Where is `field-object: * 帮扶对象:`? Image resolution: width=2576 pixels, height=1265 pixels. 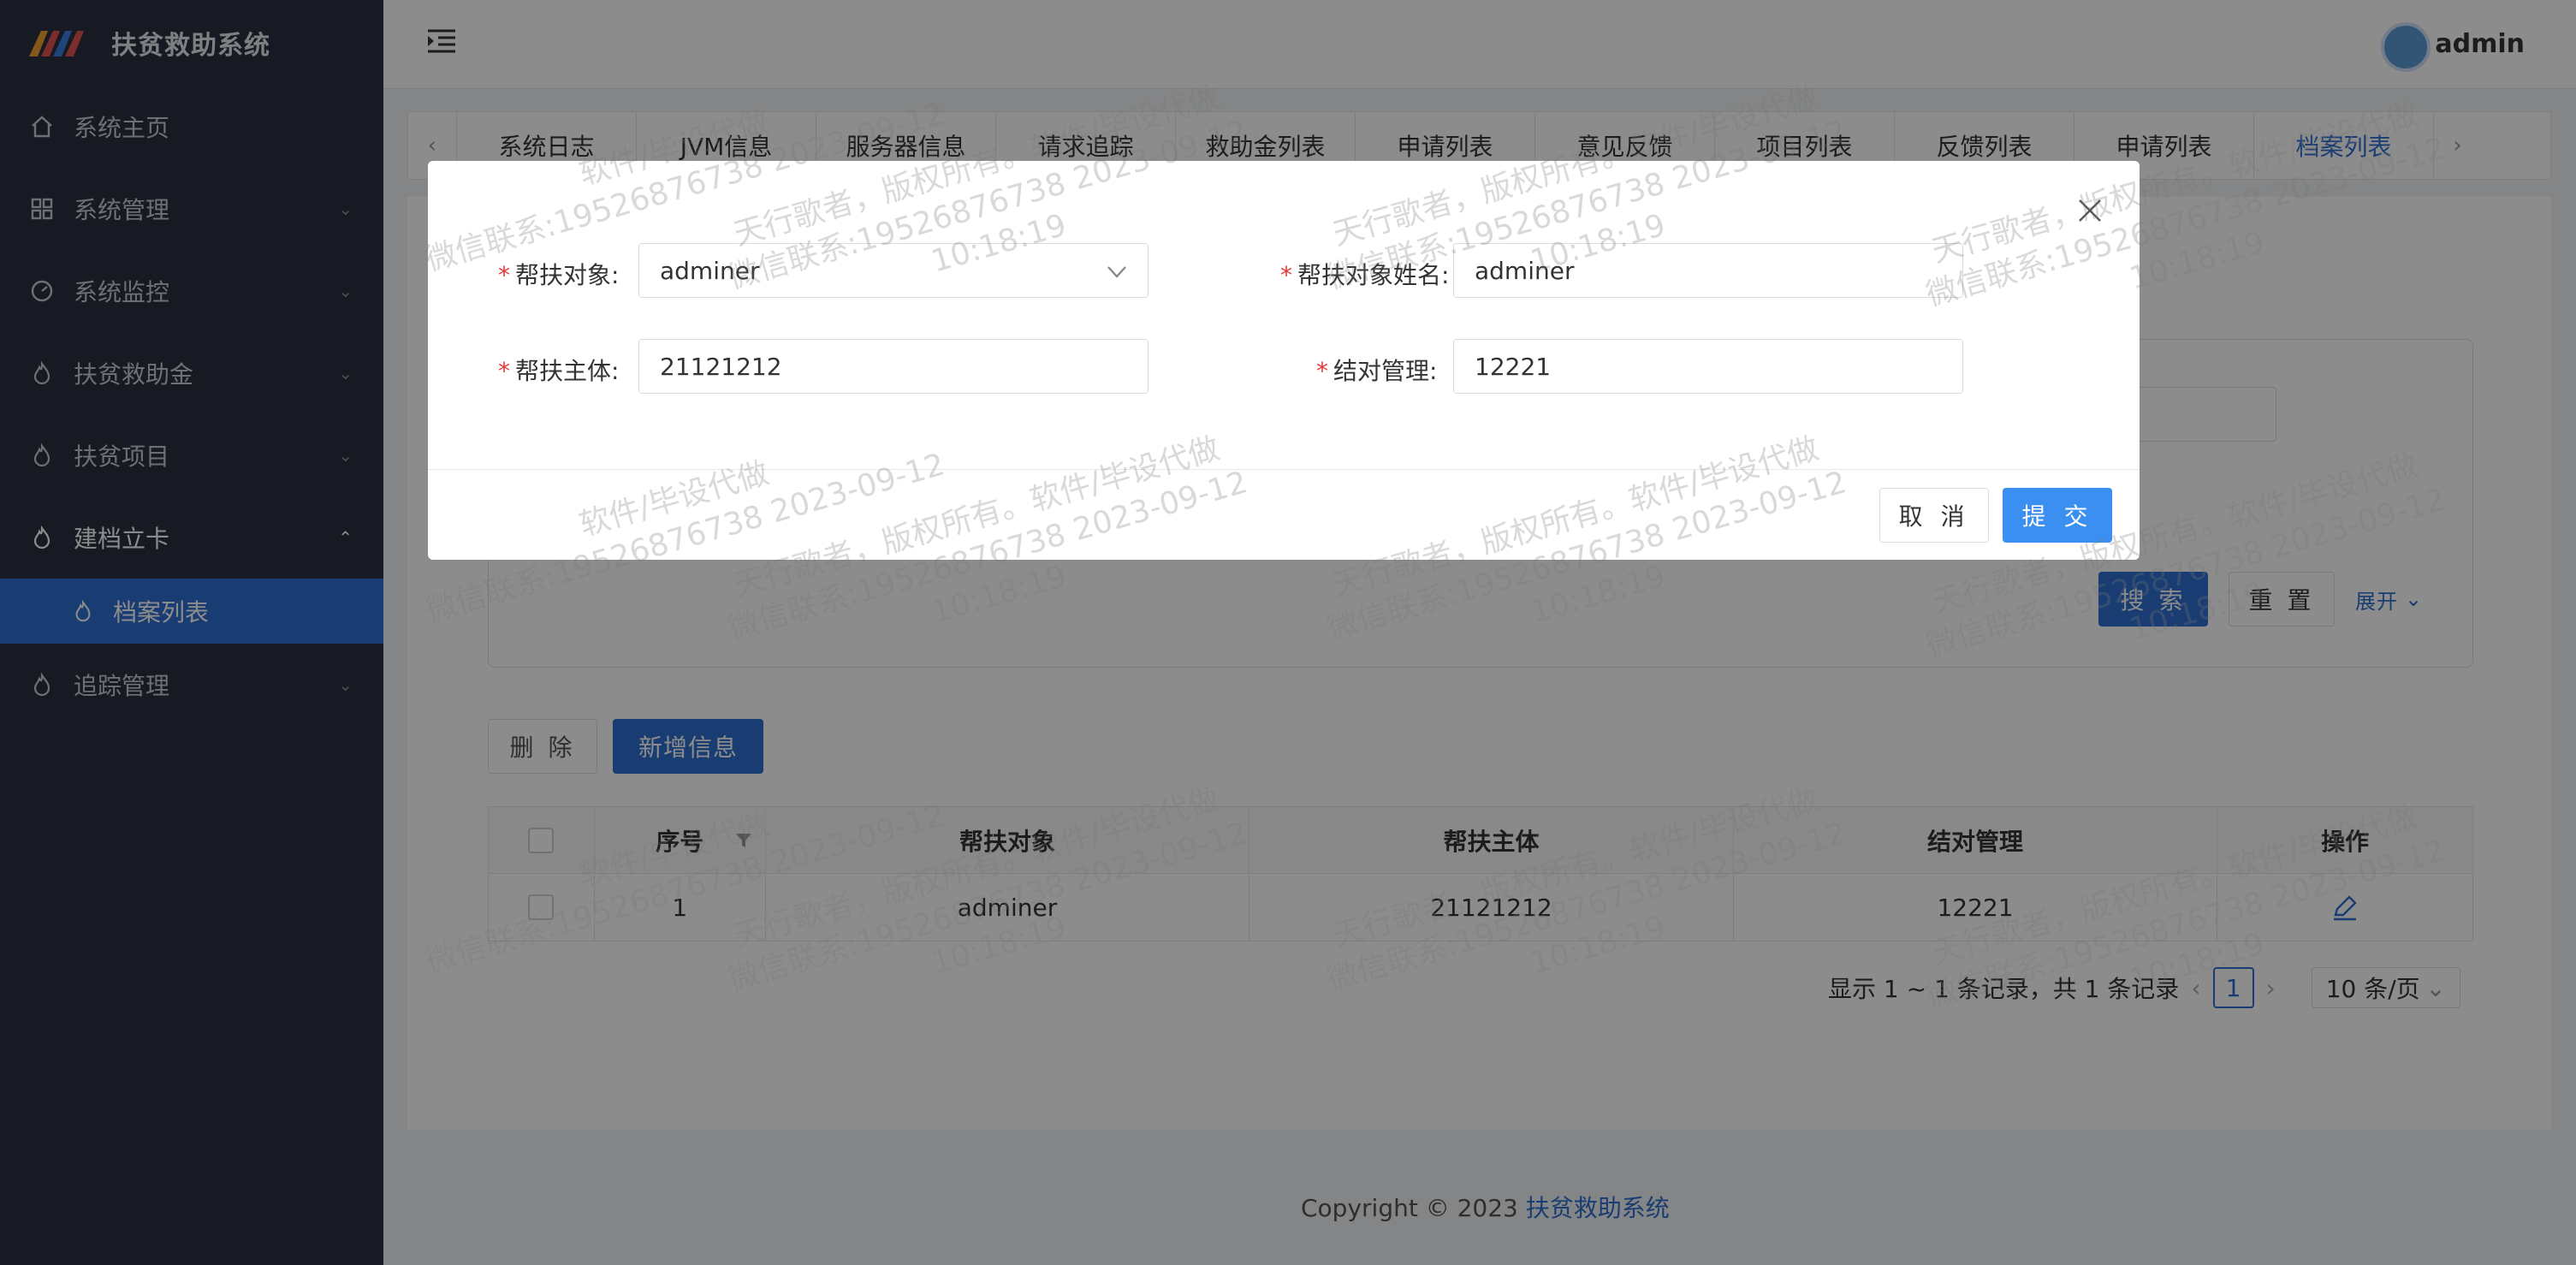
field-object: * 帮扶对象: is located at coordinates (559, 275).